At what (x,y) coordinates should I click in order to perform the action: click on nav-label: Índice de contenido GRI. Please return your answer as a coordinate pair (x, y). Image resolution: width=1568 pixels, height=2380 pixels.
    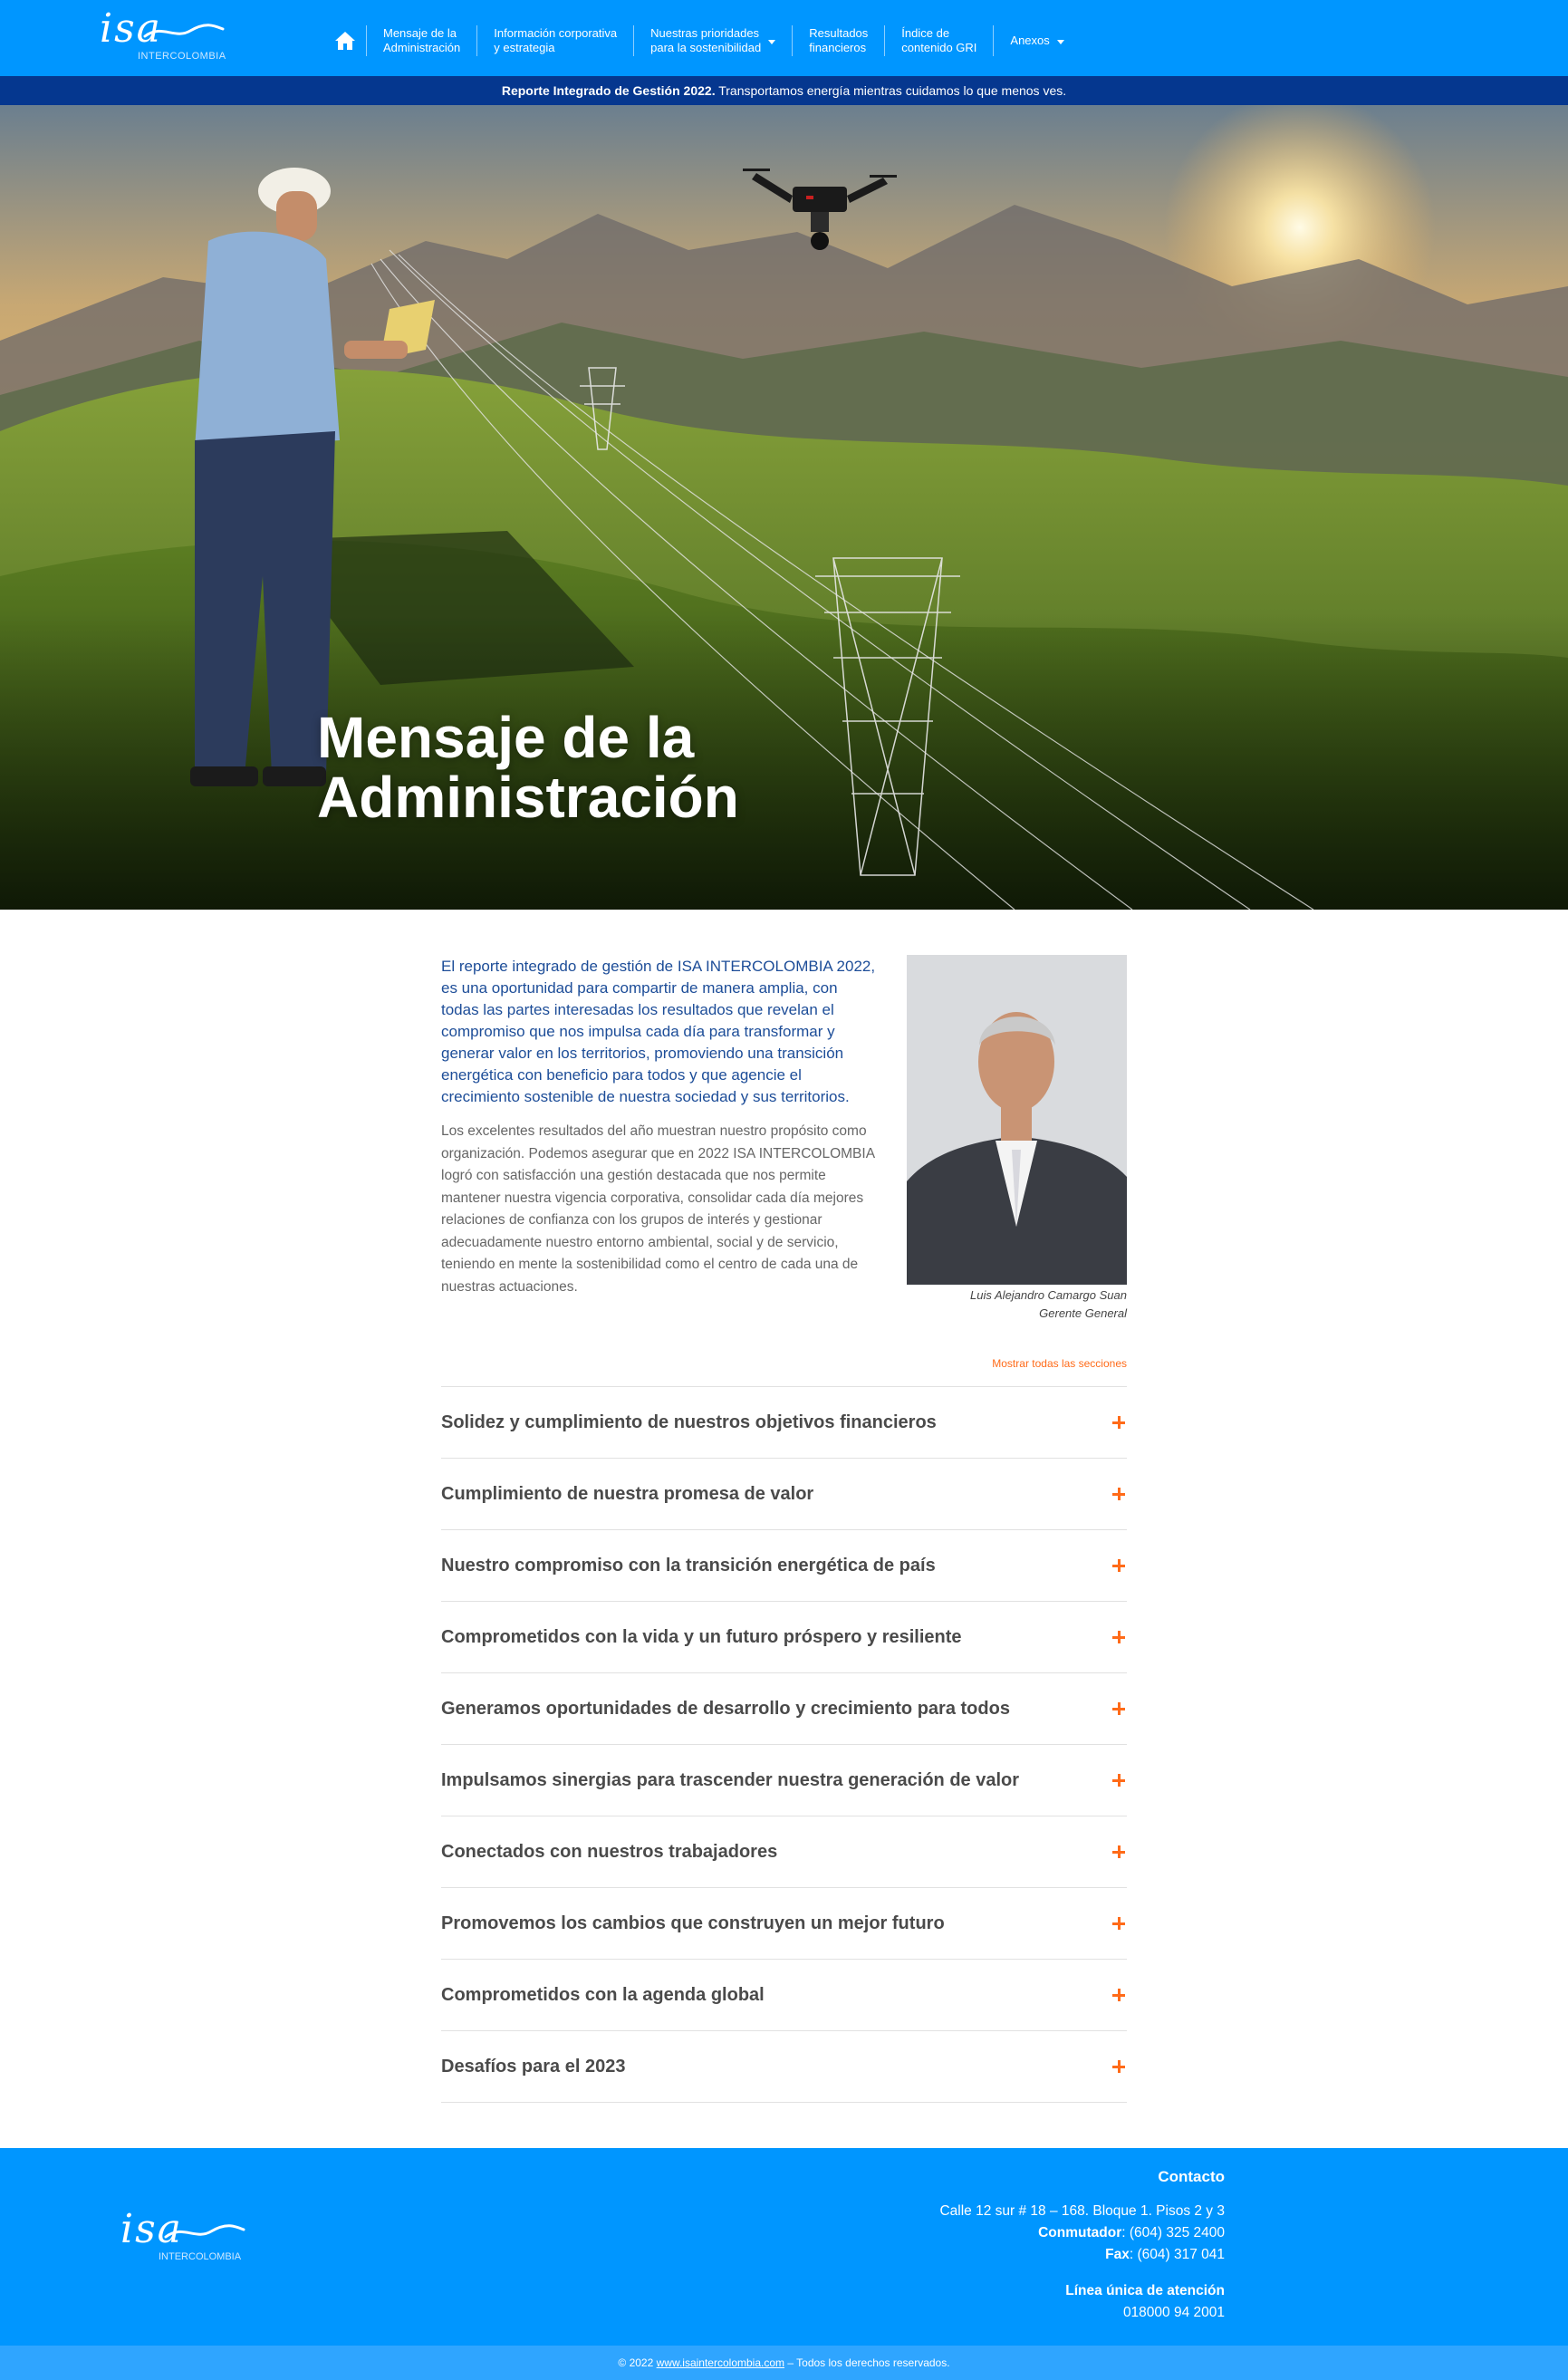
    Looking at the image, I should click on (939, 40).